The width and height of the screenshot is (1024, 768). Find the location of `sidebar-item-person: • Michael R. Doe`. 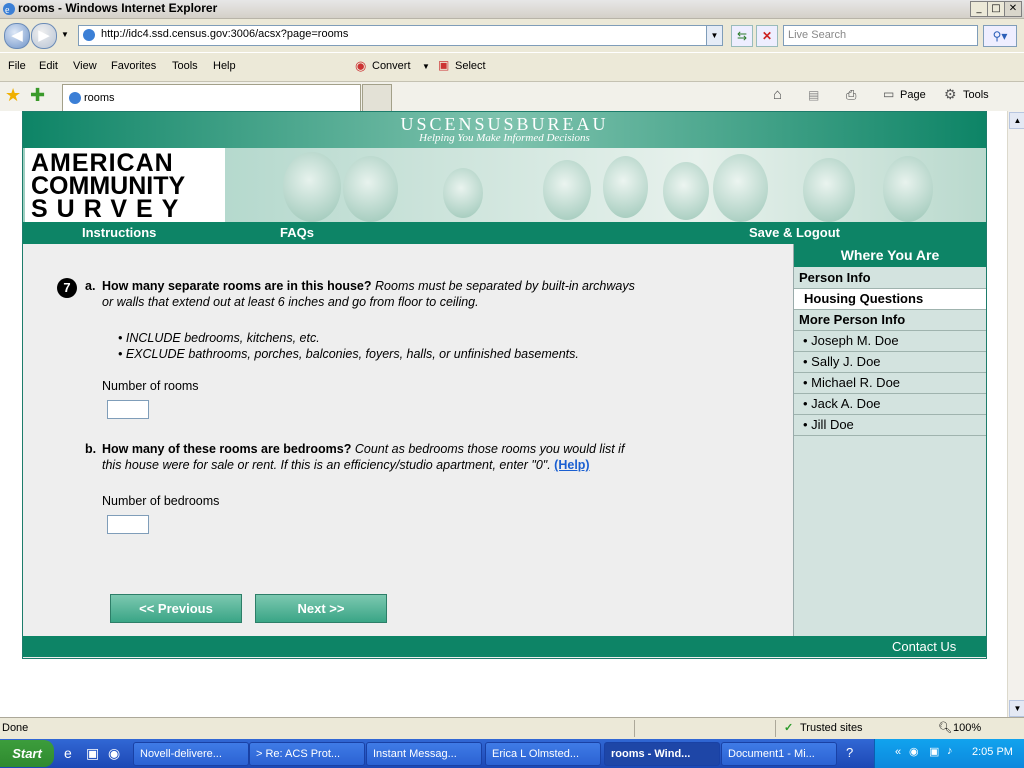

sidebar-item-person: • Michael R. Doe is located at coordinates (890, 383).